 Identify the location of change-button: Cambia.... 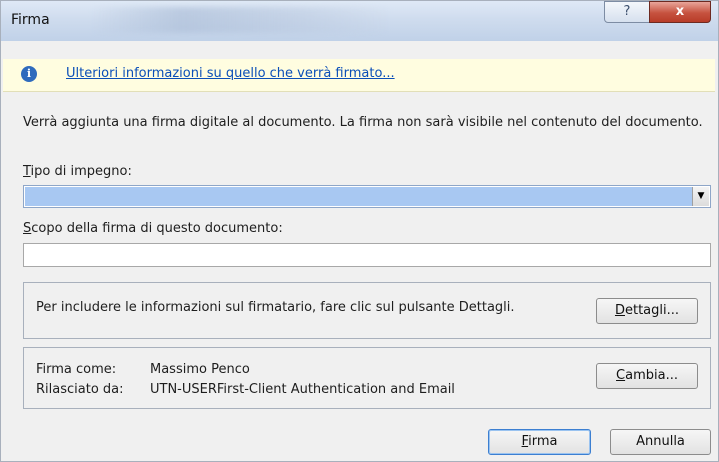
(647, 376).